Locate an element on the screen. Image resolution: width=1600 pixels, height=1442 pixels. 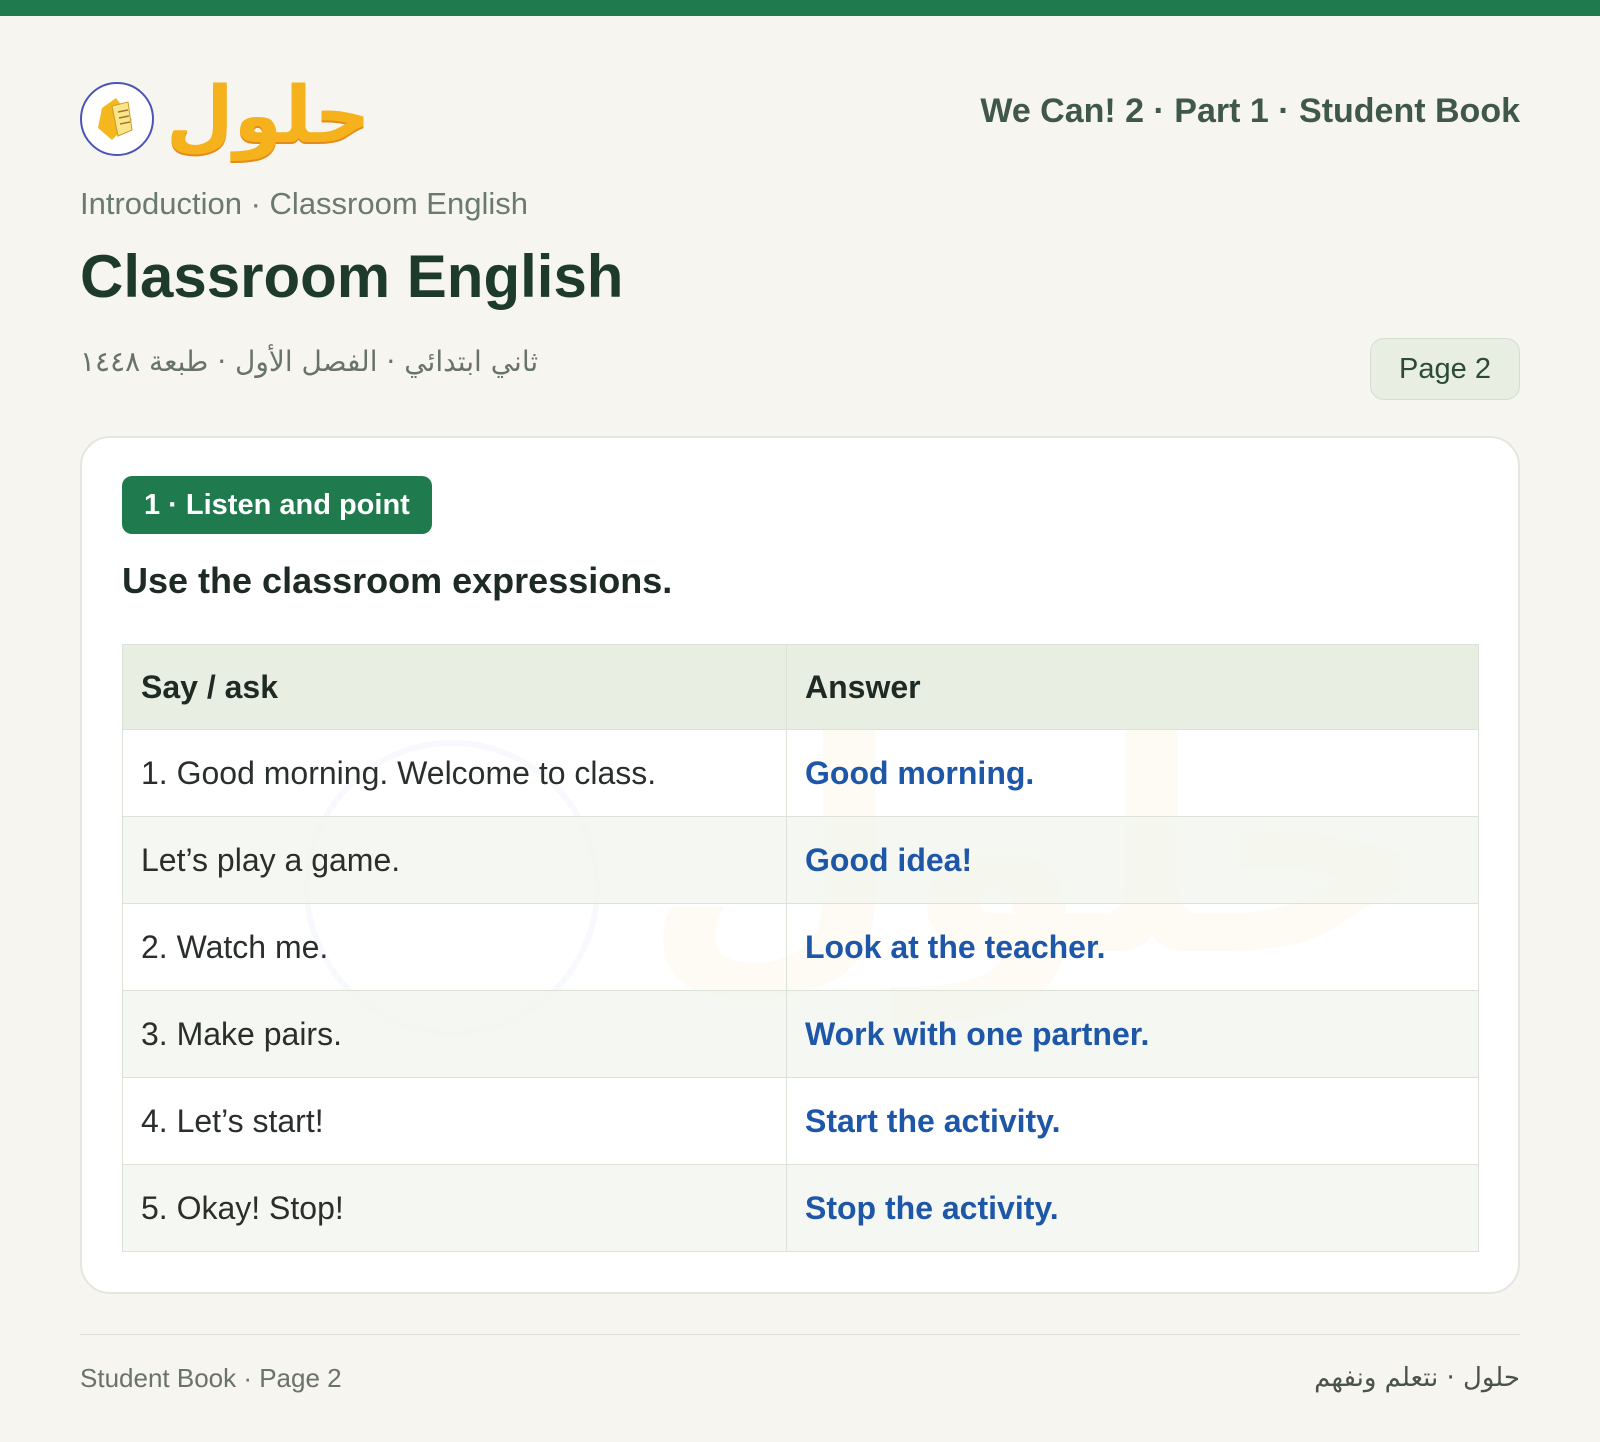
table-header-row: Say / ask Answer is located at coordinates (800, 687).